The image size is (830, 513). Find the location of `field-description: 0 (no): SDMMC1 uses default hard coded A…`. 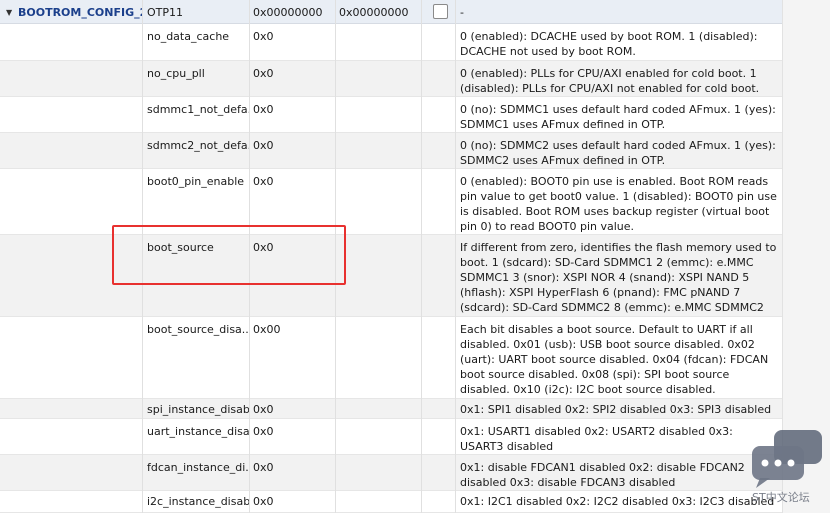

field-description: 0 (no): SDMMC1 uses default hard coded A… is located at coordinates (618, 117).